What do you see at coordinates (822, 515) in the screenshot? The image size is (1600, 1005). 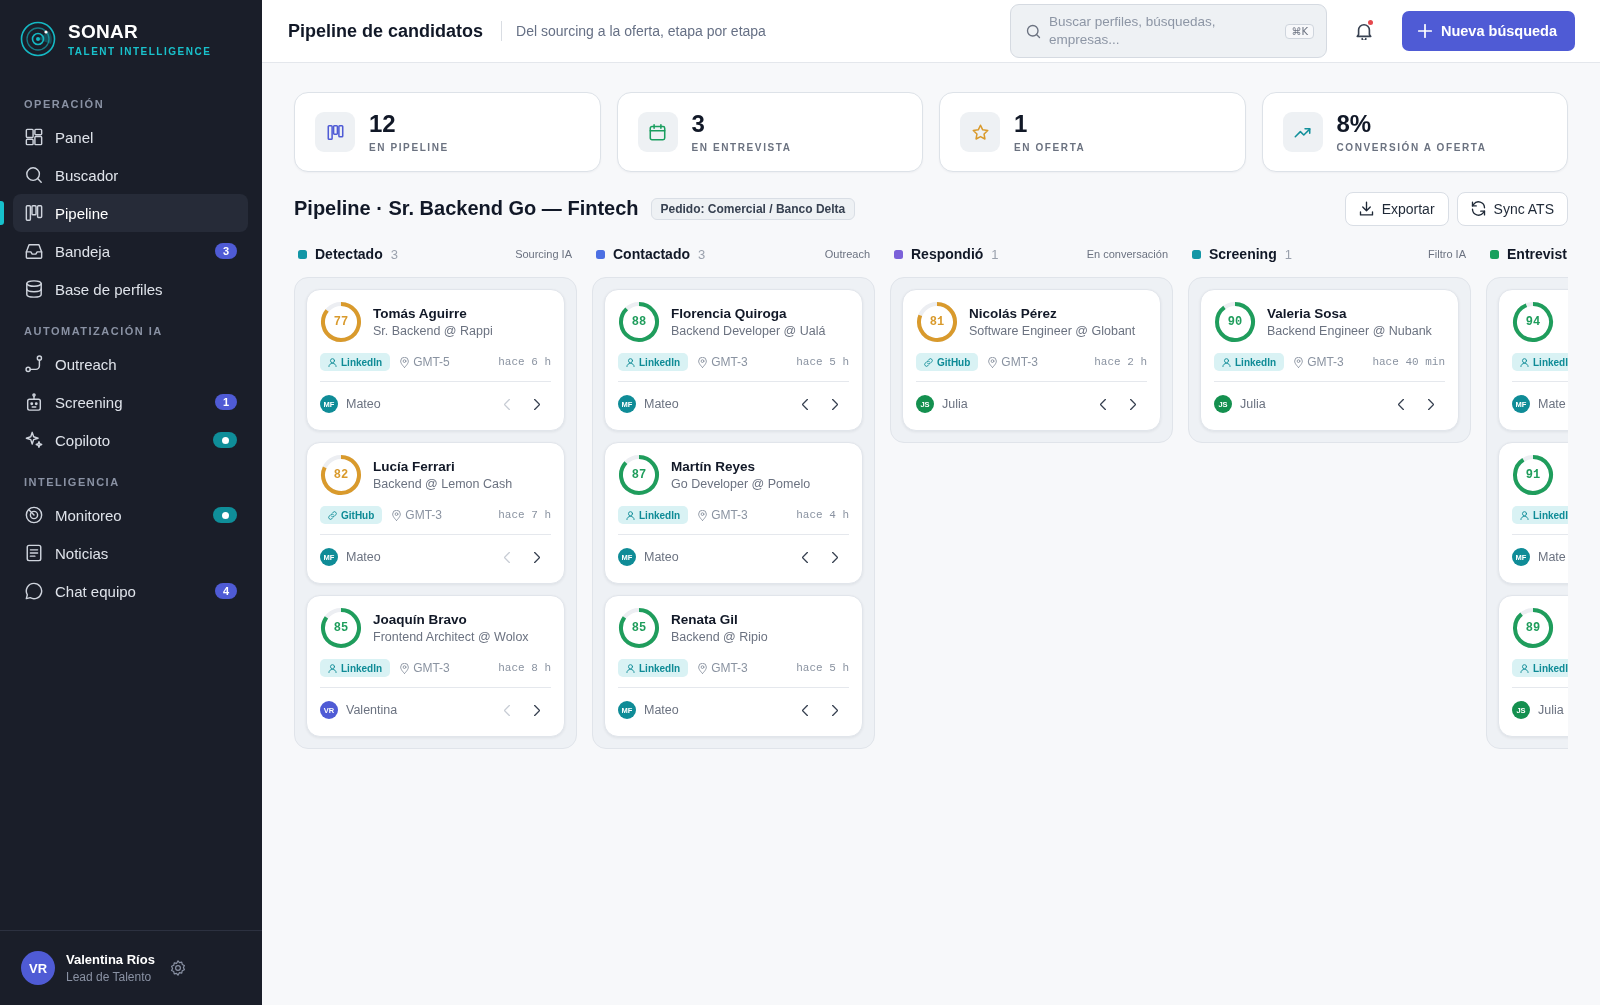 I see `time-ago: hace 4 h` at bounding box center [822, 515].